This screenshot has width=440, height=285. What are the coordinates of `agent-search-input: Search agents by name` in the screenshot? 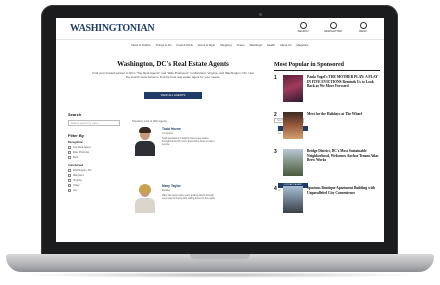 It's located at (94, 123).